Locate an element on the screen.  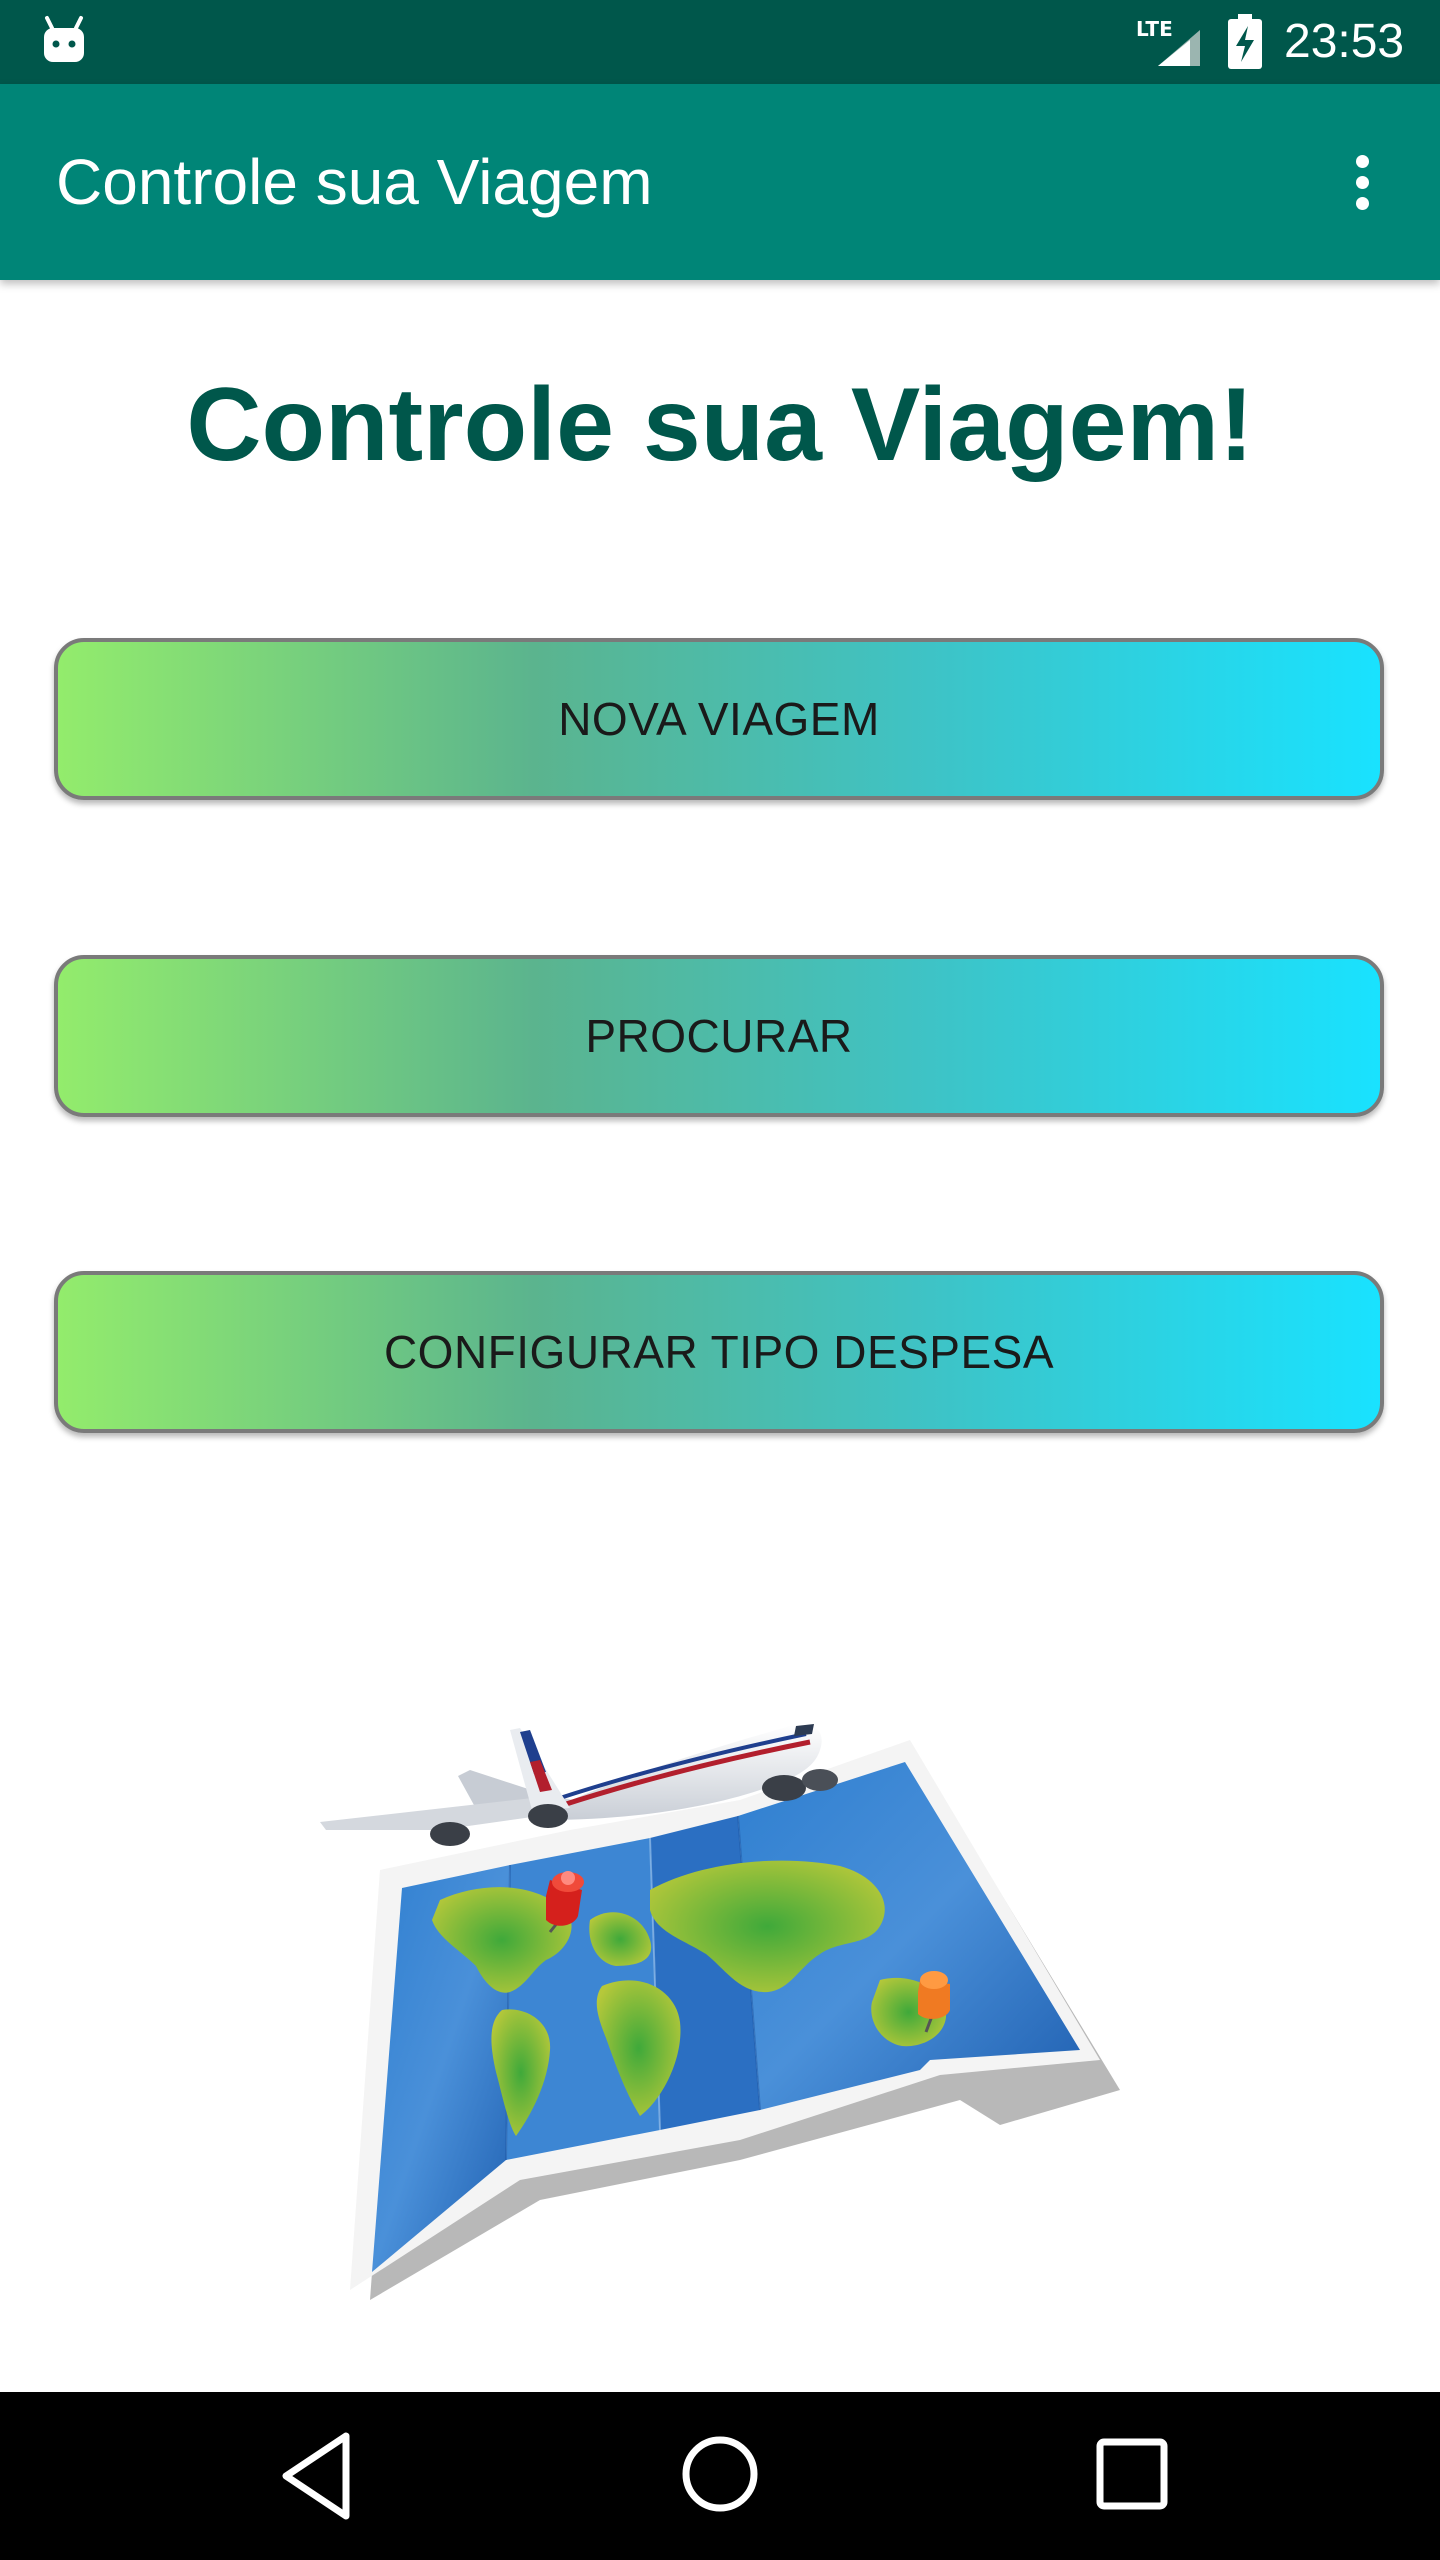
nova-viagem-button: NOVA VIAGEM is located at coordinates (719, 719).